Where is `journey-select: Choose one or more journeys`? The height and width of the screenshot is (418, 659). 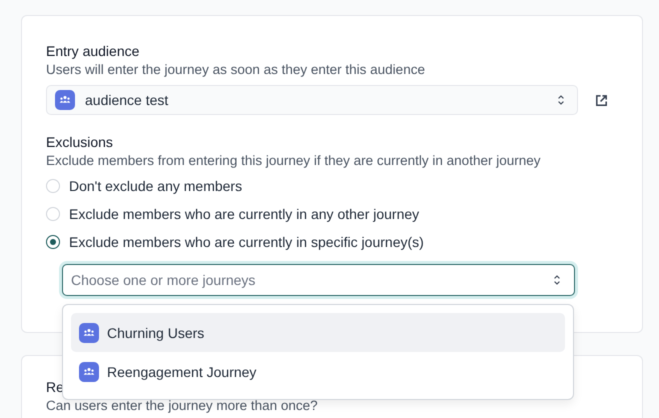
journey-select: Choose one or more journeys is located at coordinates (318, 280).